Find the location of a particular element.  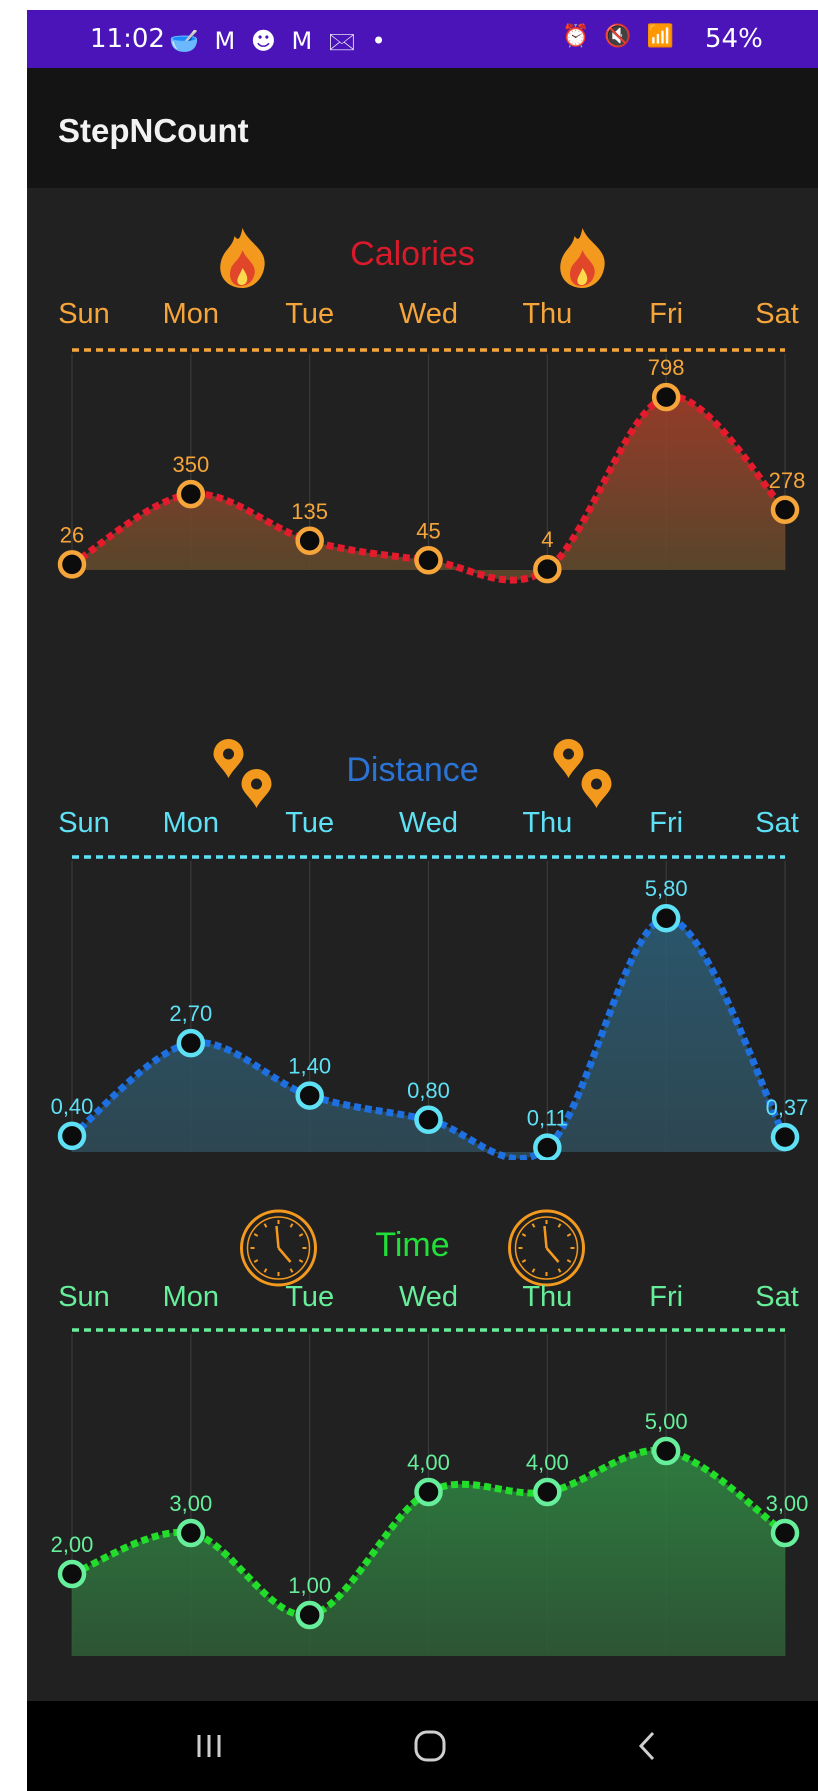

data-label: 278 is located at coordinates (787, 480).